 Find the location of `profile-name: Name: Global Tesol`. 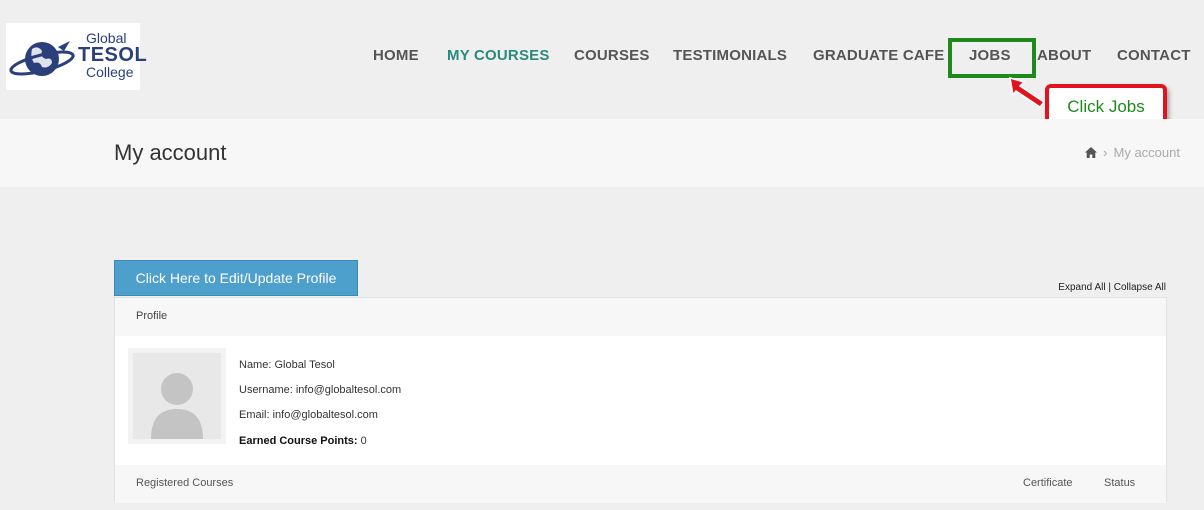

profile-name: Name: Global Tesol is located at coordinates (287, 365).